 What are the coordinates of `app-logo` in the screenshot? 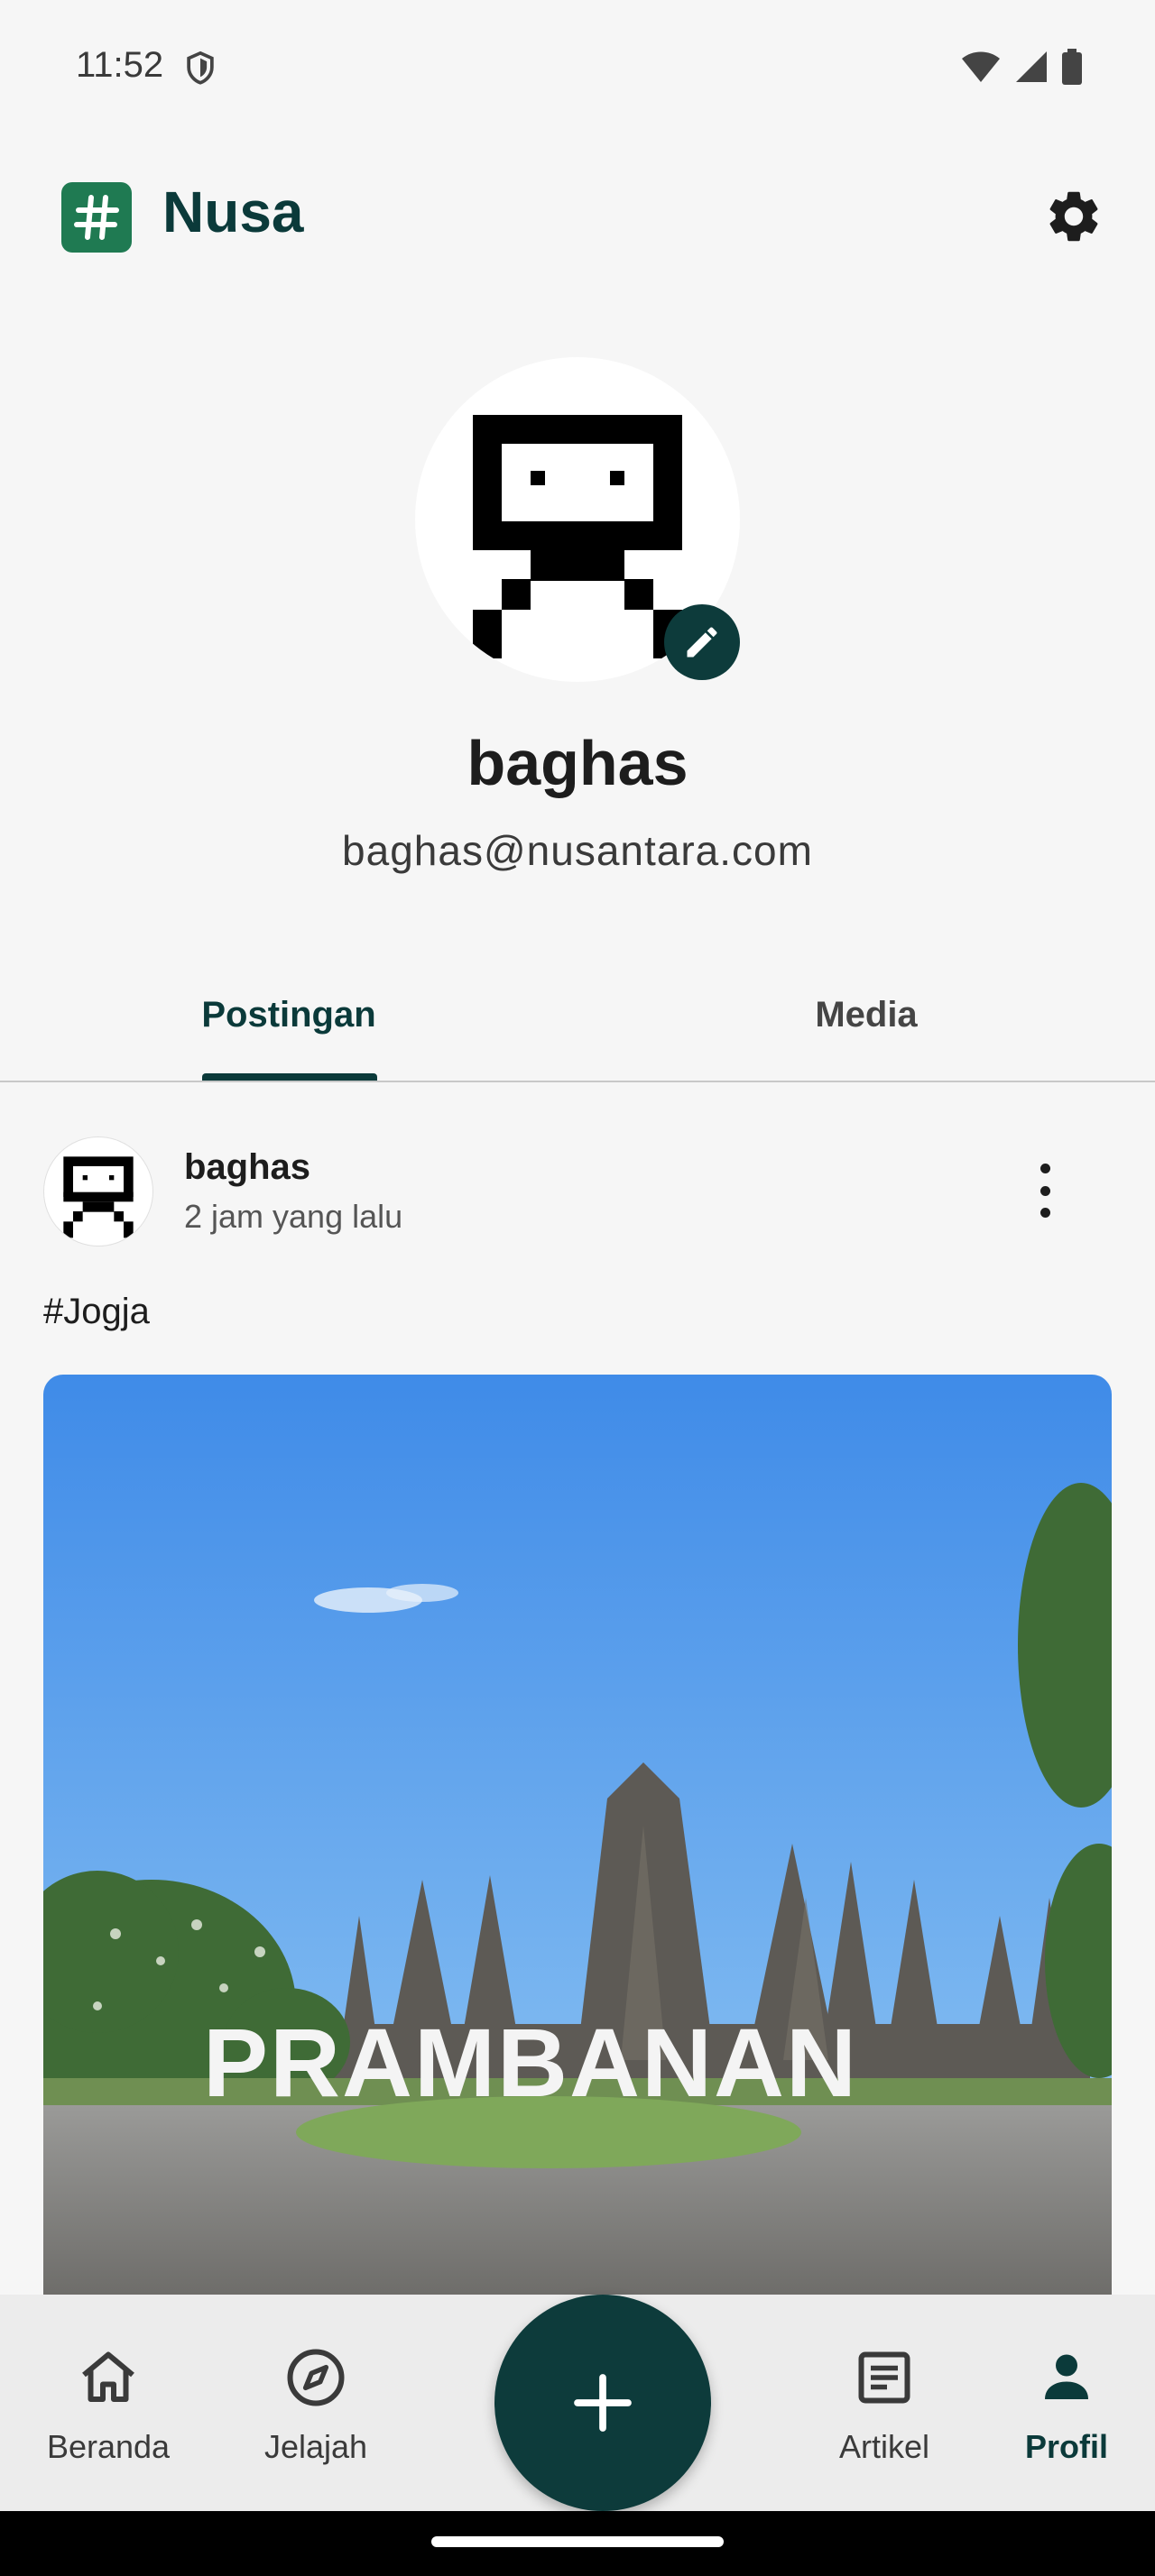 It's located at (96, 217).